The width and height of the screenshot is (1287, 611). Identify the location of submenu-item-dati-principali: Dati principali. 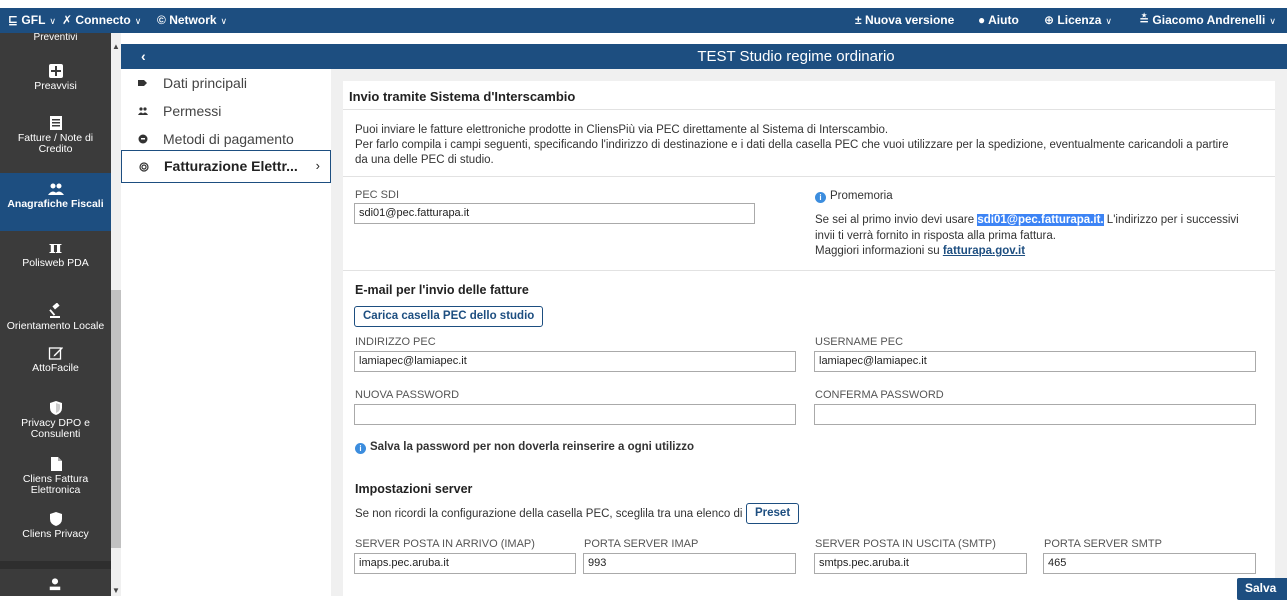
(226, 83).